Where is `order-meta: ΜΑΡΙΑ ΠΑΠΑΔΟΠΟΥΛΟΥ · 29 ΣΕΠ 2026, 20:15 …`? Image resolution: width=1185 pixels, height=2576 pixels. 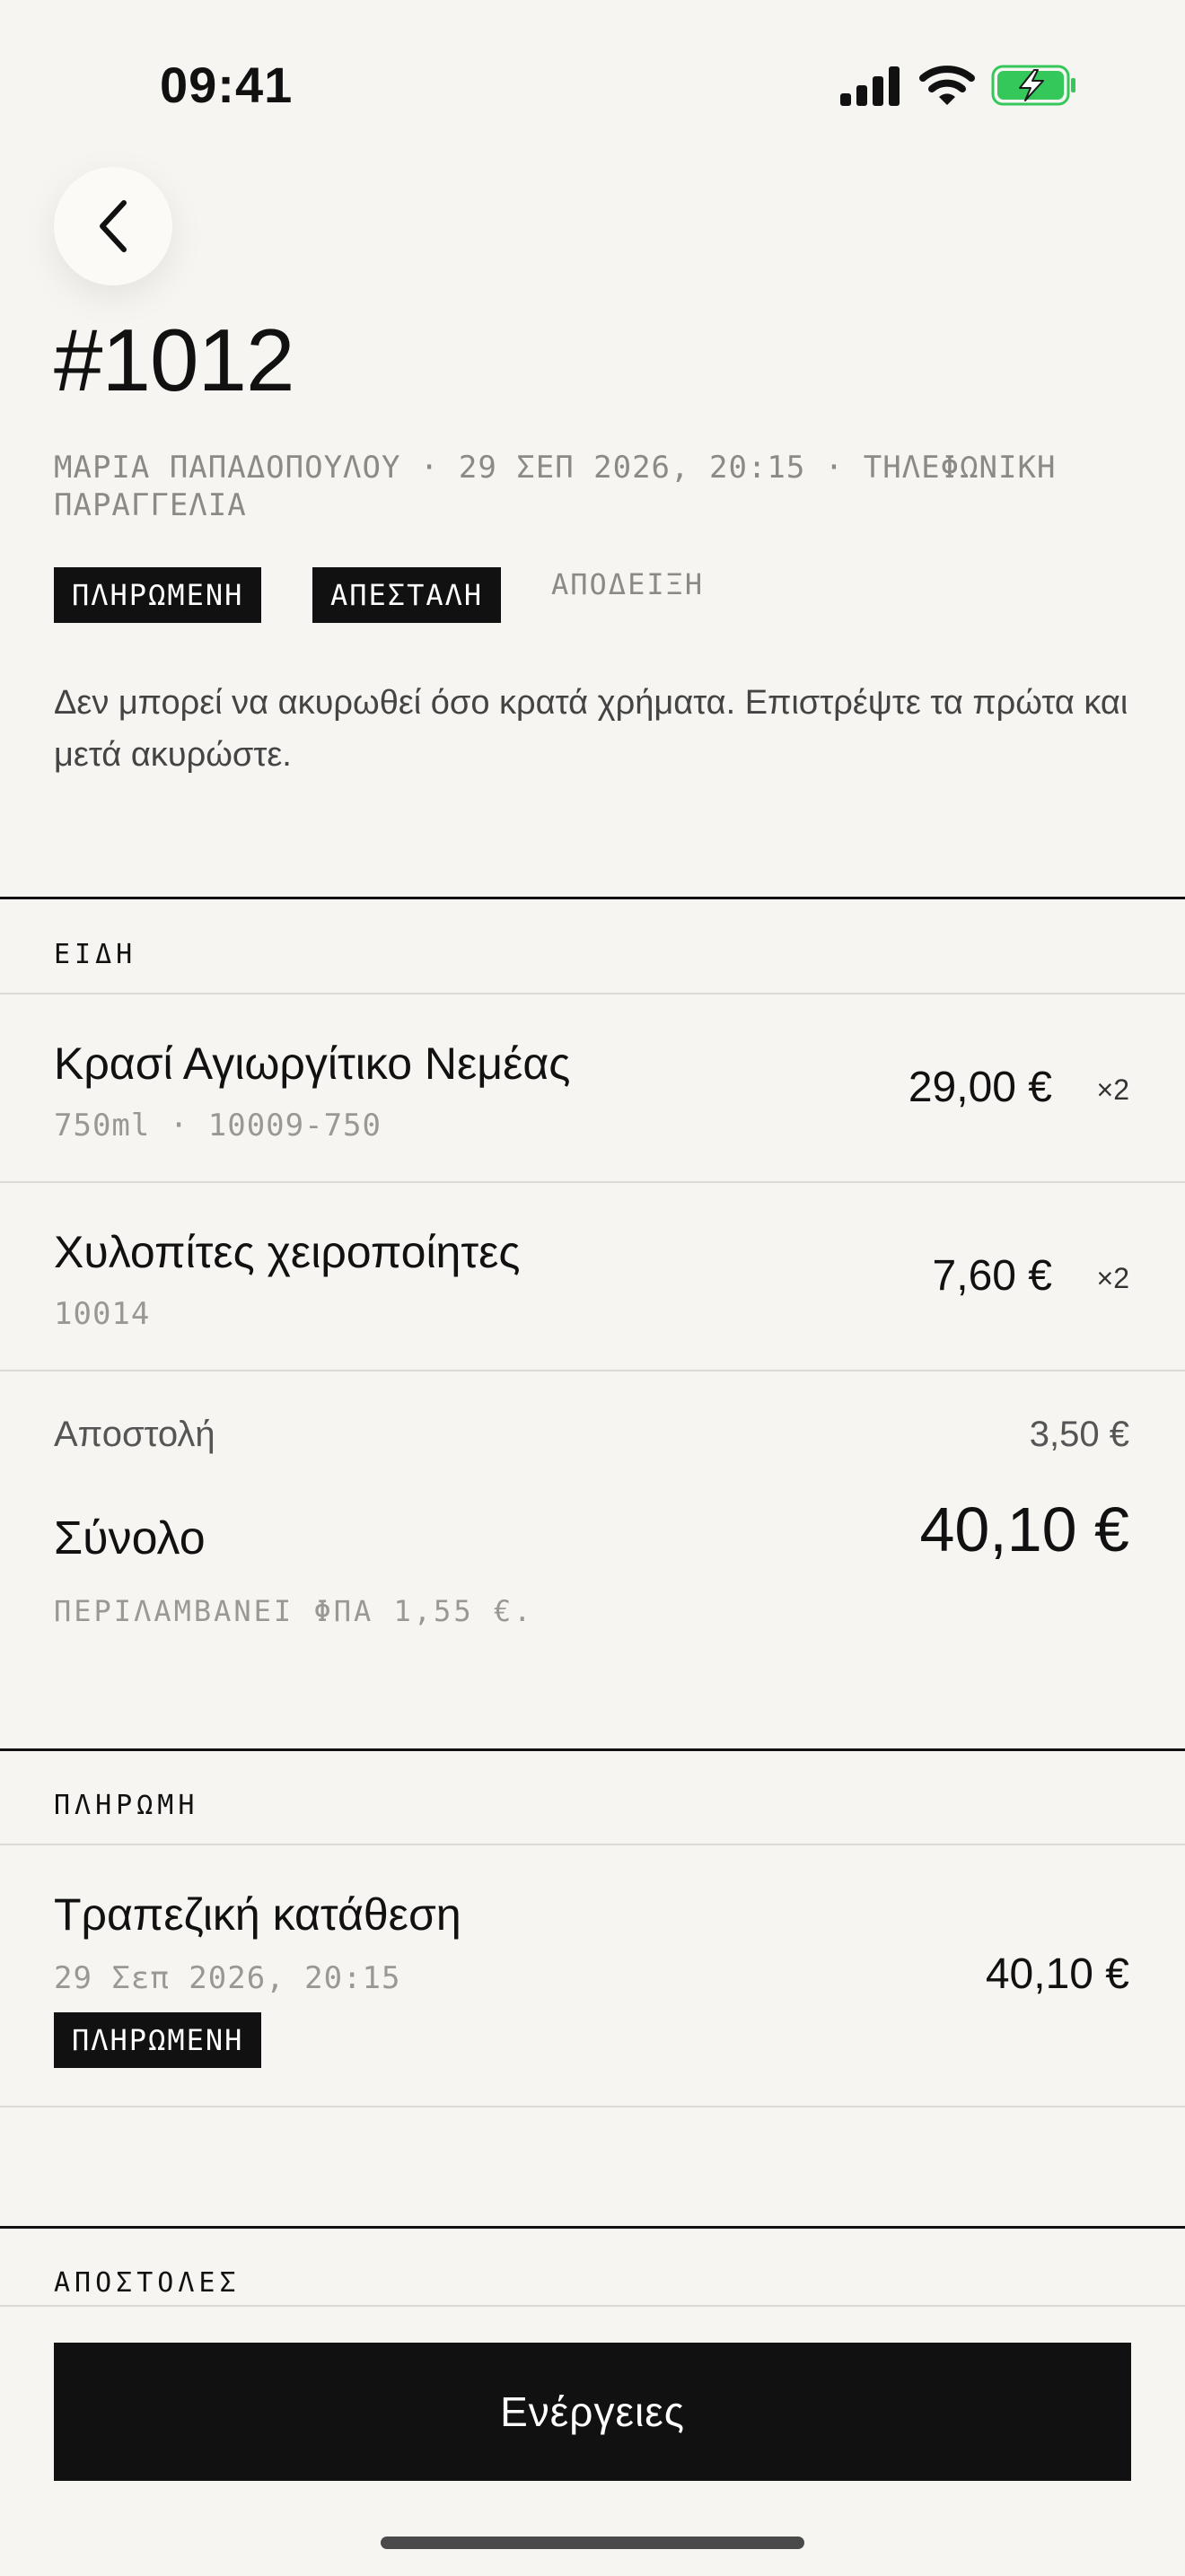 order-meta: ΜΑΡΙΑ ΠΑΠΑΔΟΠΟΥΛΟΥ · 29 ΣΕΠ 2026, 20:15 … is located at coordinates (555, 486).